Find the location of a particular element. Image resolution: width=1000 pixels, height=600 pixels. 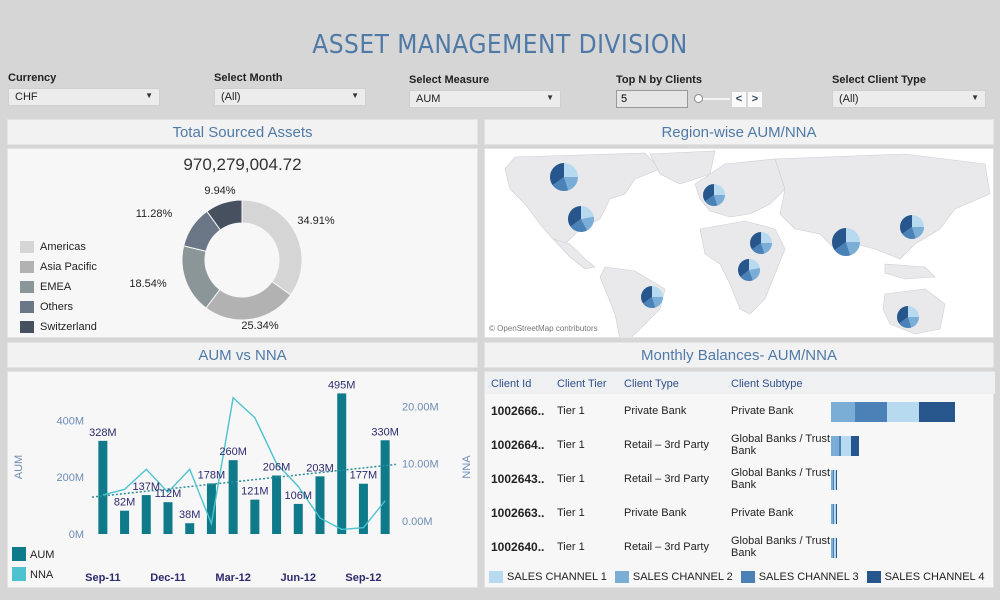

measure-value: AUM is located at coordinates (428, 99).